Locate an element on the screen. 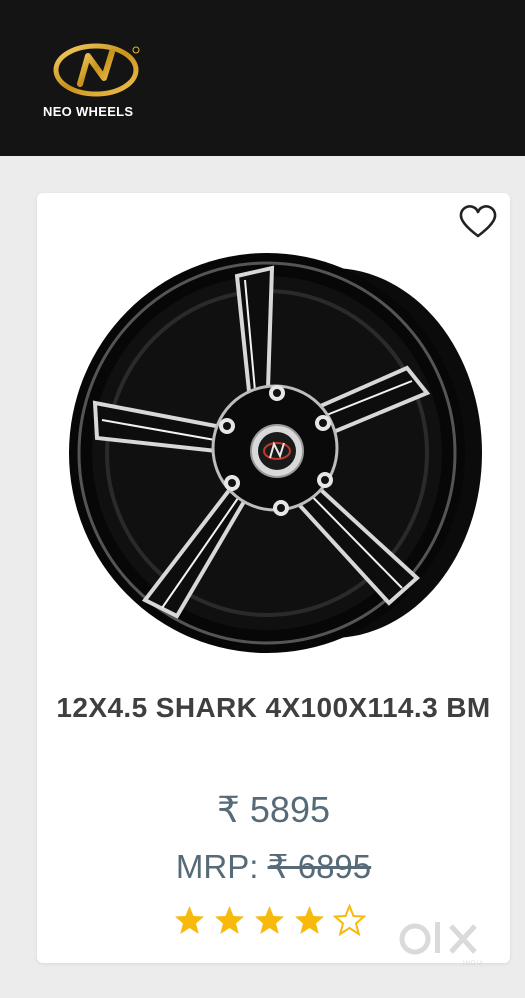  neo-wheels-logo-icon is located at coordinates (96, 70).